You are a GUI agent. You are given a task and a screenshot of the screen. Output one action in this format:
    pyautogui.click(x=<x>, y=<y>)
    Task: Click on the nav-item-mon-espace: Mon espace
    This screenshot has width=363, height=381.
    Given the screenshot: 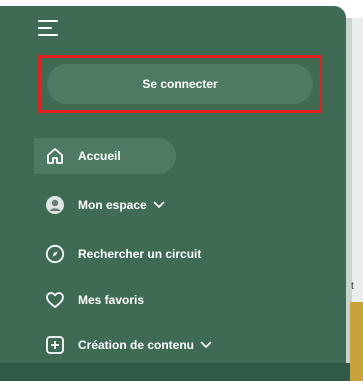 What is the action you would take?
    pyautogui.click(x=99, y=205)
    